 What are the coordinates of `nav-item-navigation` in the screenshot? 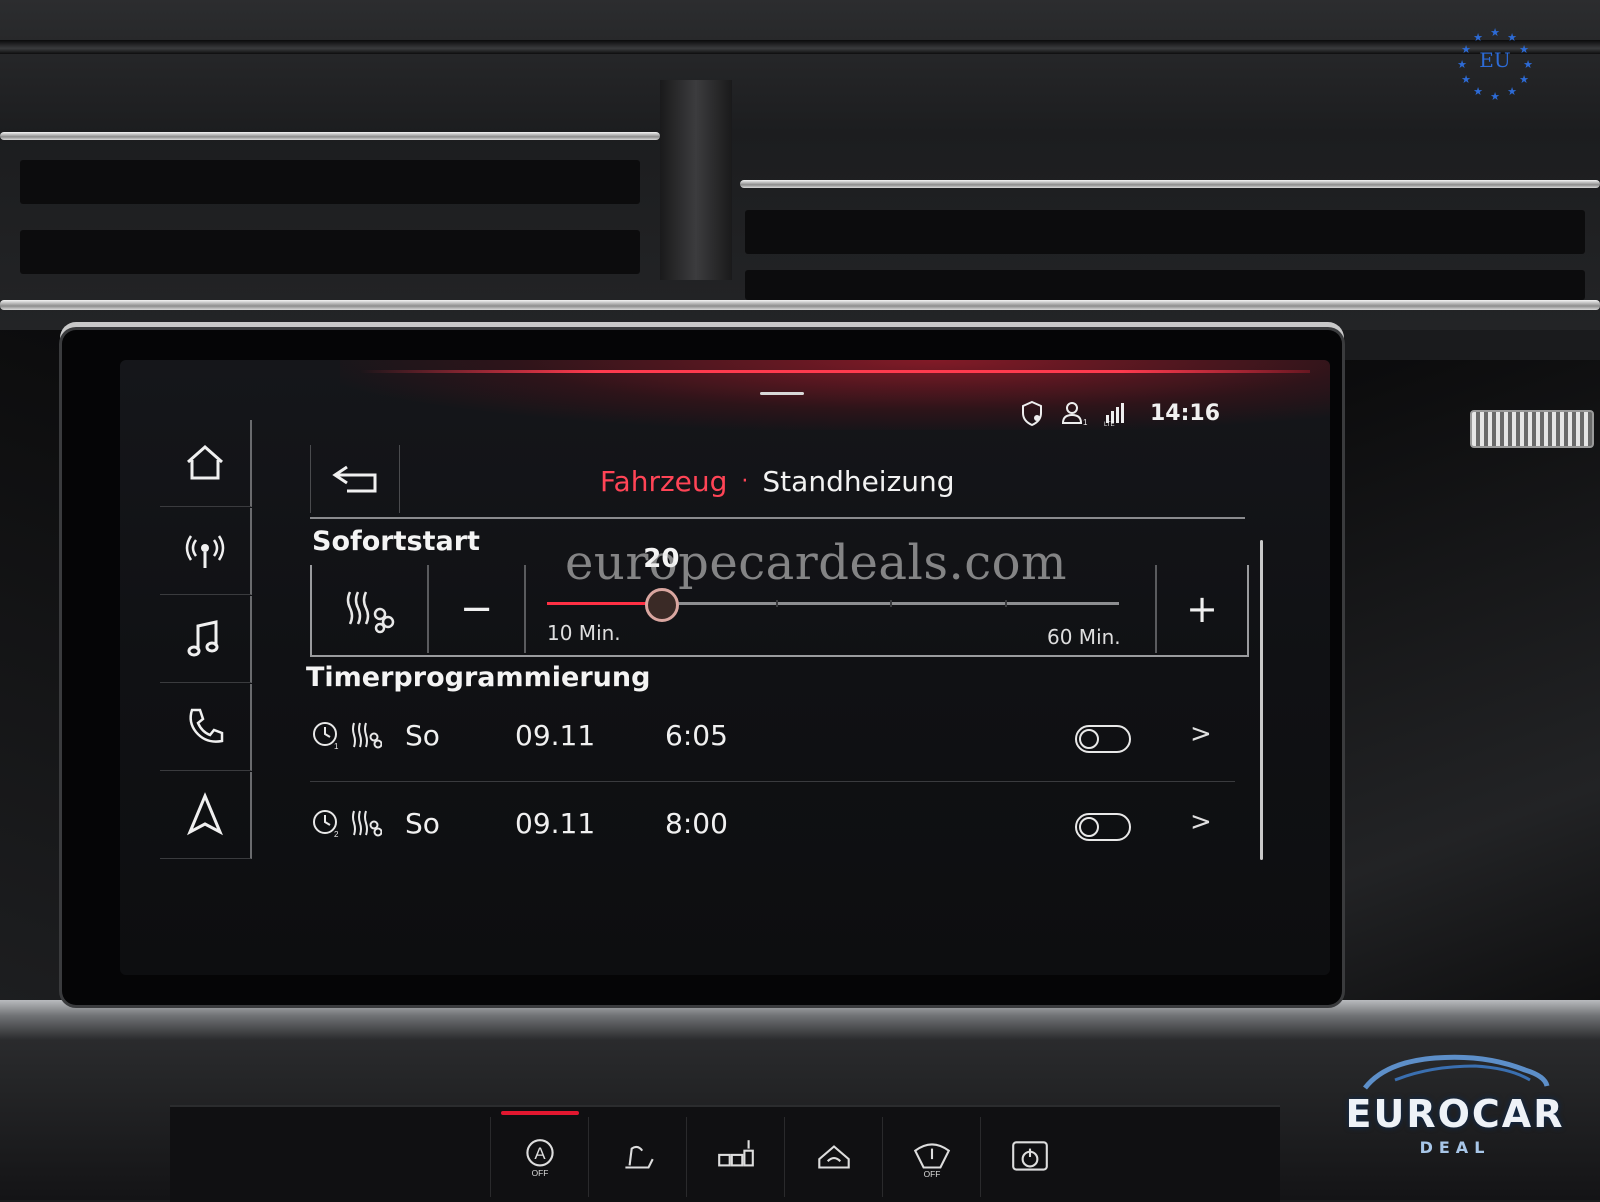 It's located at (206, 815).